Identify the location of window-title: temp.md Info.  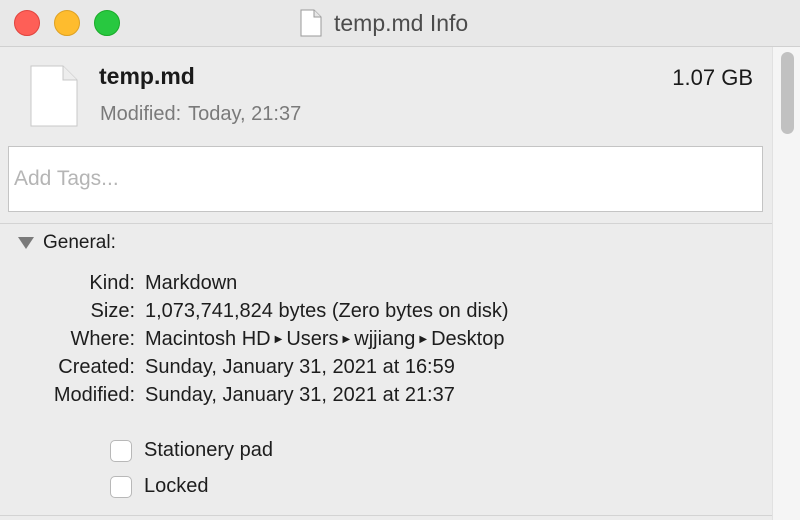
(401, 22).